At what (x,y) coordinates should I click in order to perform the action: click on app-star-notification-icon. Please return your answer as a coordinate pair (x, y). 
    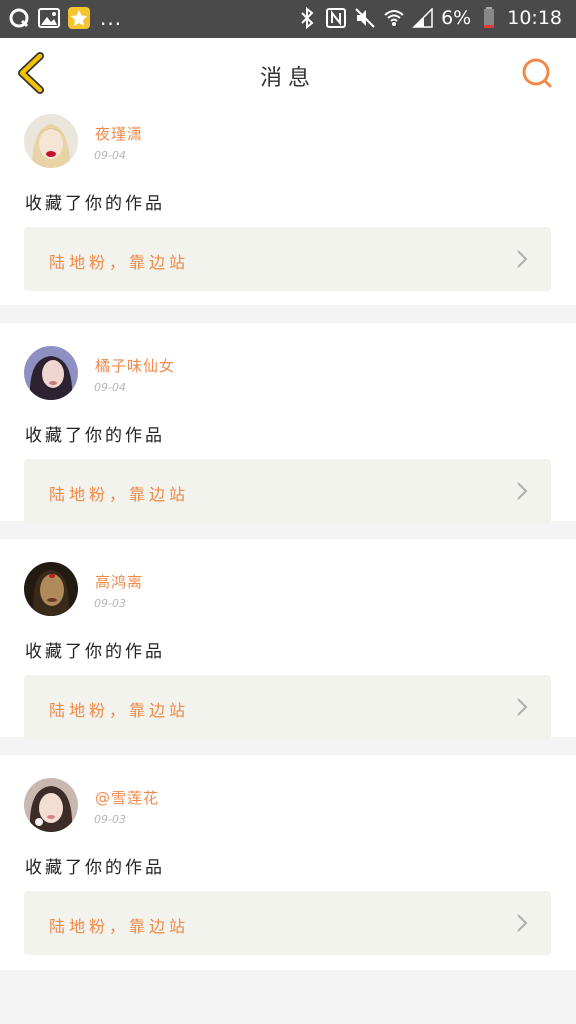
    Looking at the image, I should click on (79, 18).